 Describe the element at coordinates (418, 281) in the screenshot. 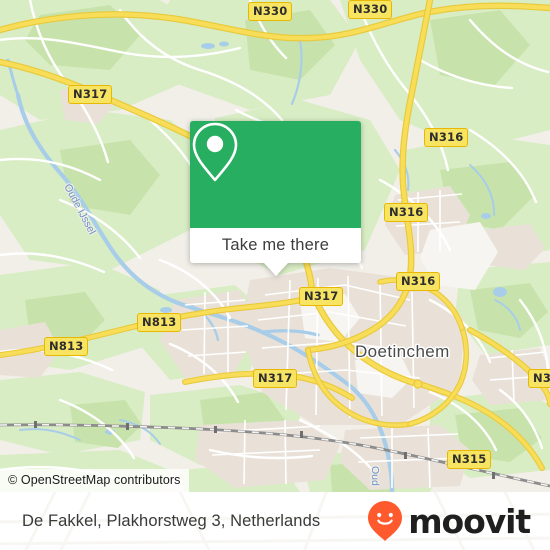

I see `road-shield-n316-south: N316` at that location.